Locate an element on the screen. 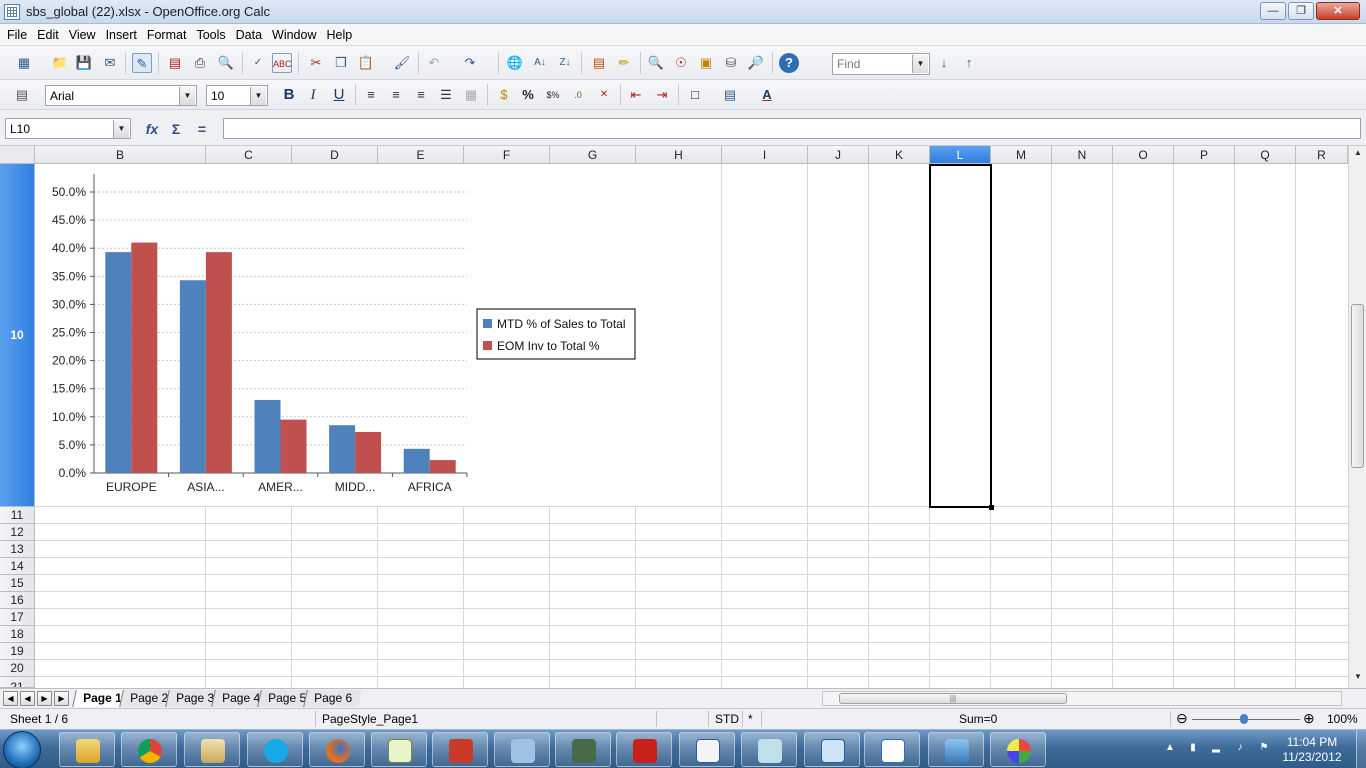  font-size-dropdown-icon: ▼ is located at coordinates (258, 96).